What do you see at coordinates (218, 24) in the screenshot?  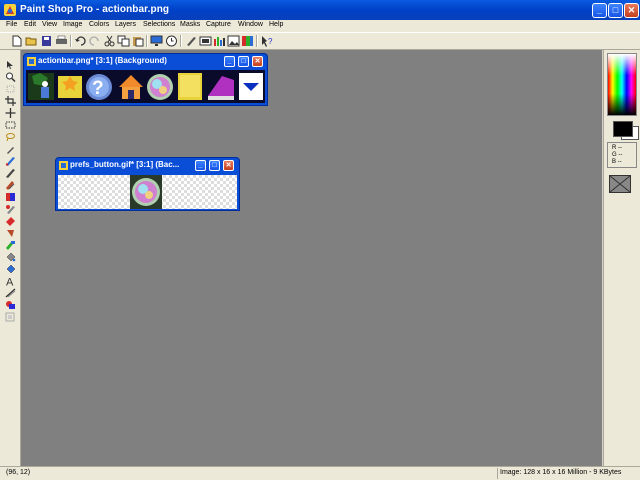 I see `menu-capture: Capture` at bounding box center [218, 24].